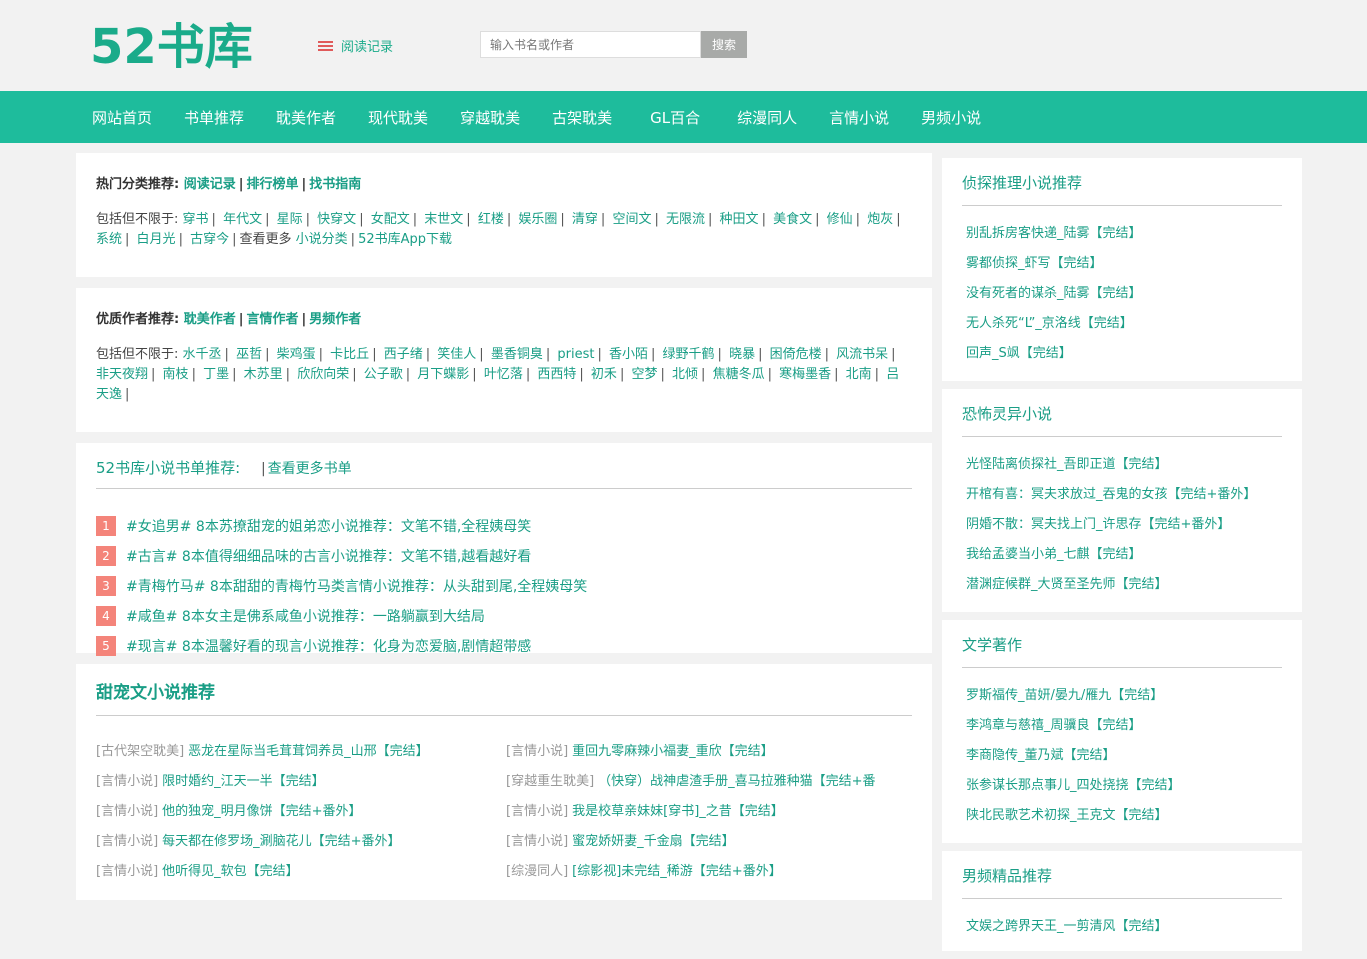  I want to click on author-link: 焦糖冬瓜, so click(739, 374).